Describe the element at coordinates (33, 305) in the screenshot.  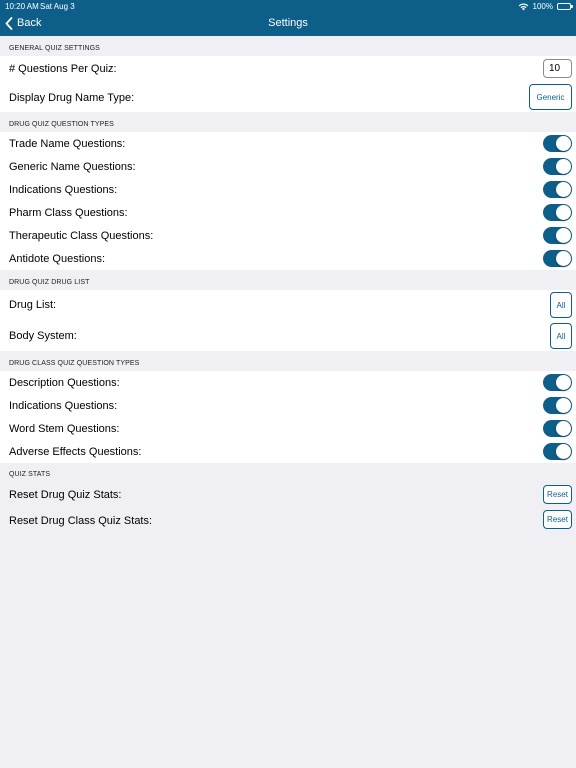
I see `drug-list-label: Drug List:` at that location.